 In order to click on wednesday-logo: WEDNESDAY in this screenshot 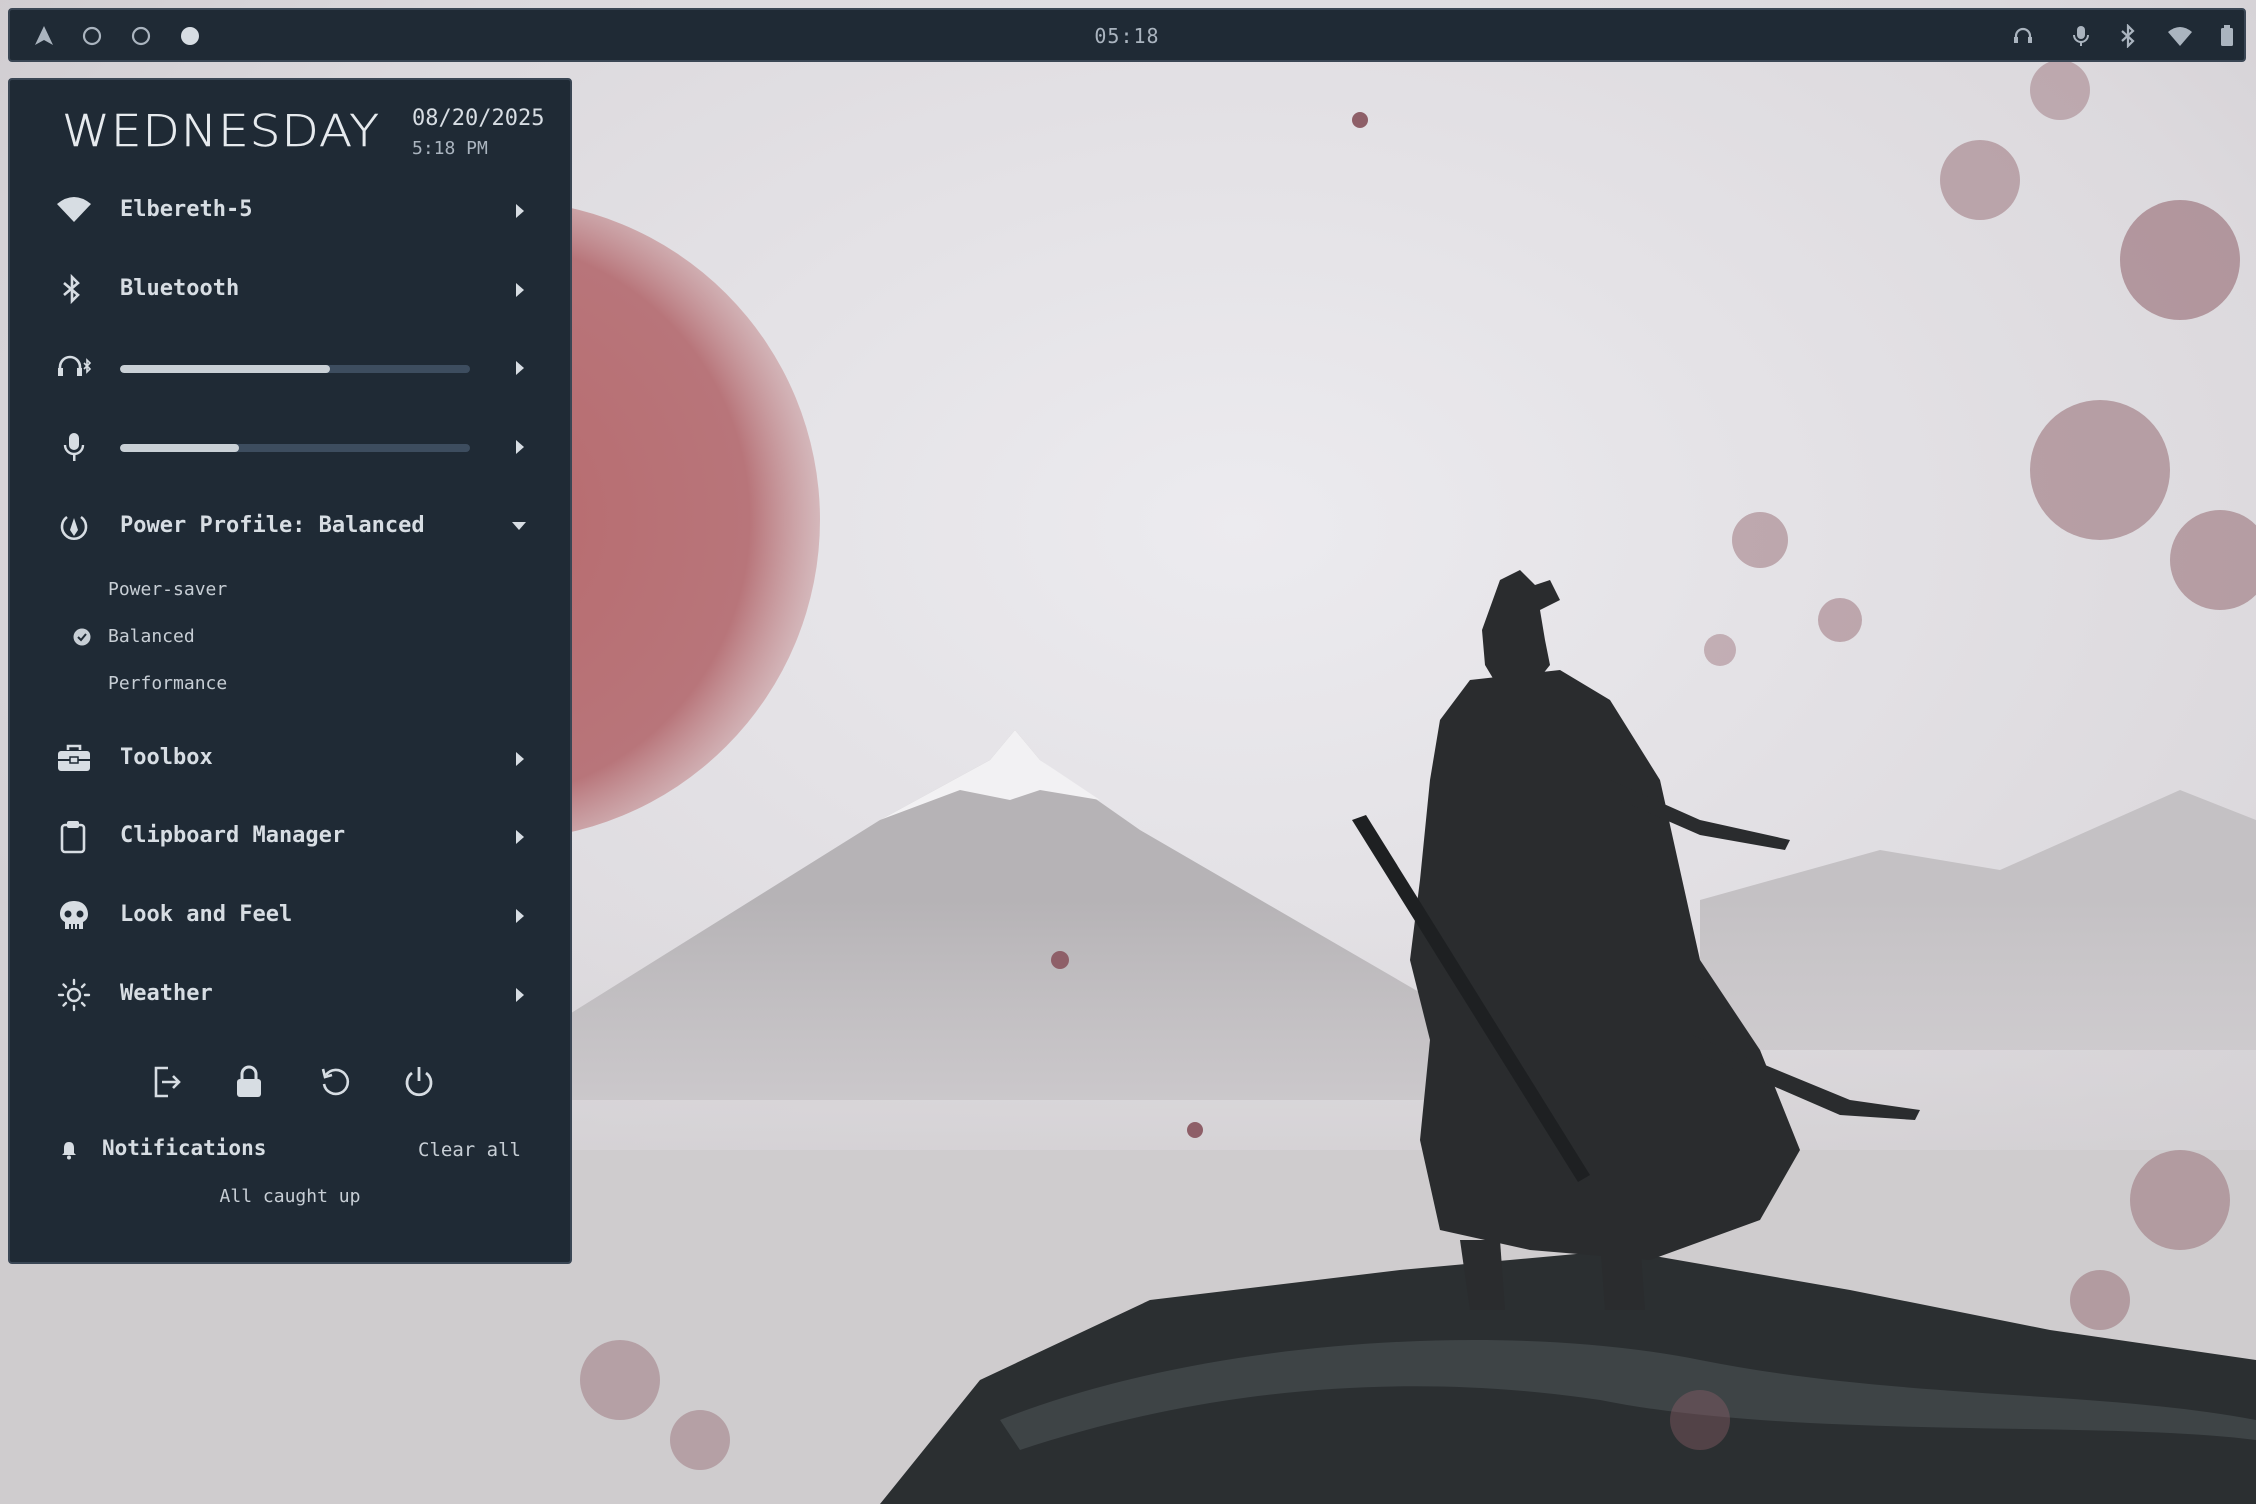, I will do `click(221, 131)`.